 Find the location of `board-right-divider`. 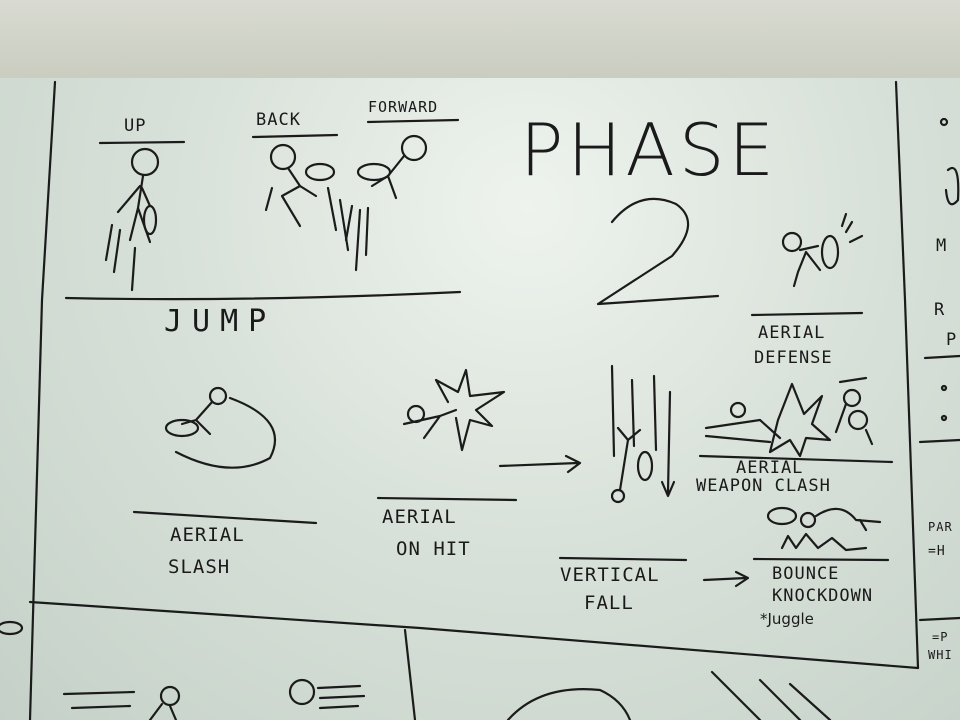

board-right-divider is located at coordinates (907, 375).